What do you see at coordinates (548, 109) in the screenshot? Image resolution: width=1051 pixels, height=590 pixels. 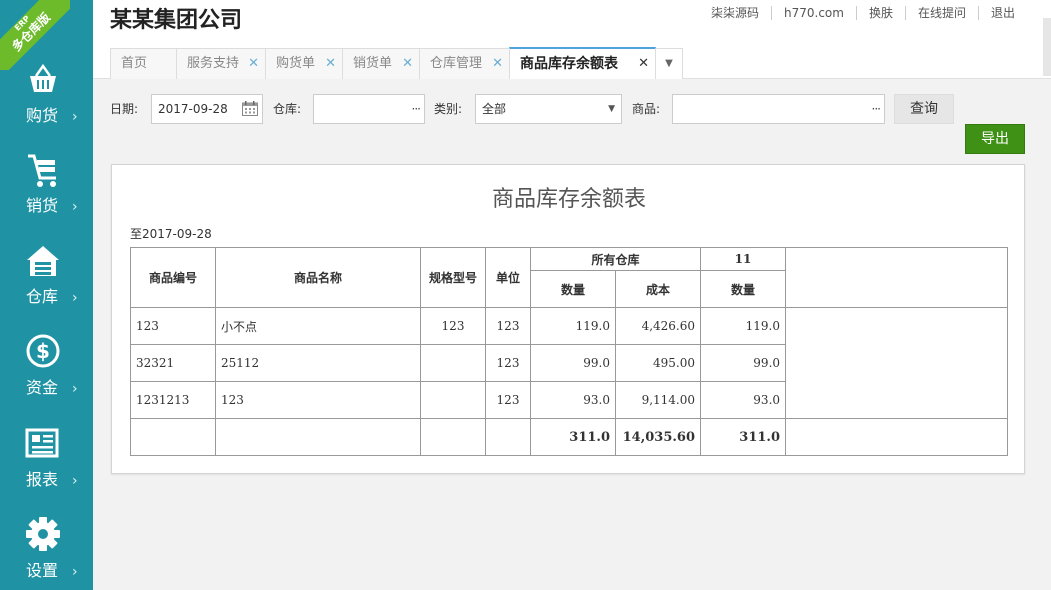 I see `category-select: 全部 ▼` at bounding box center [548, 109].